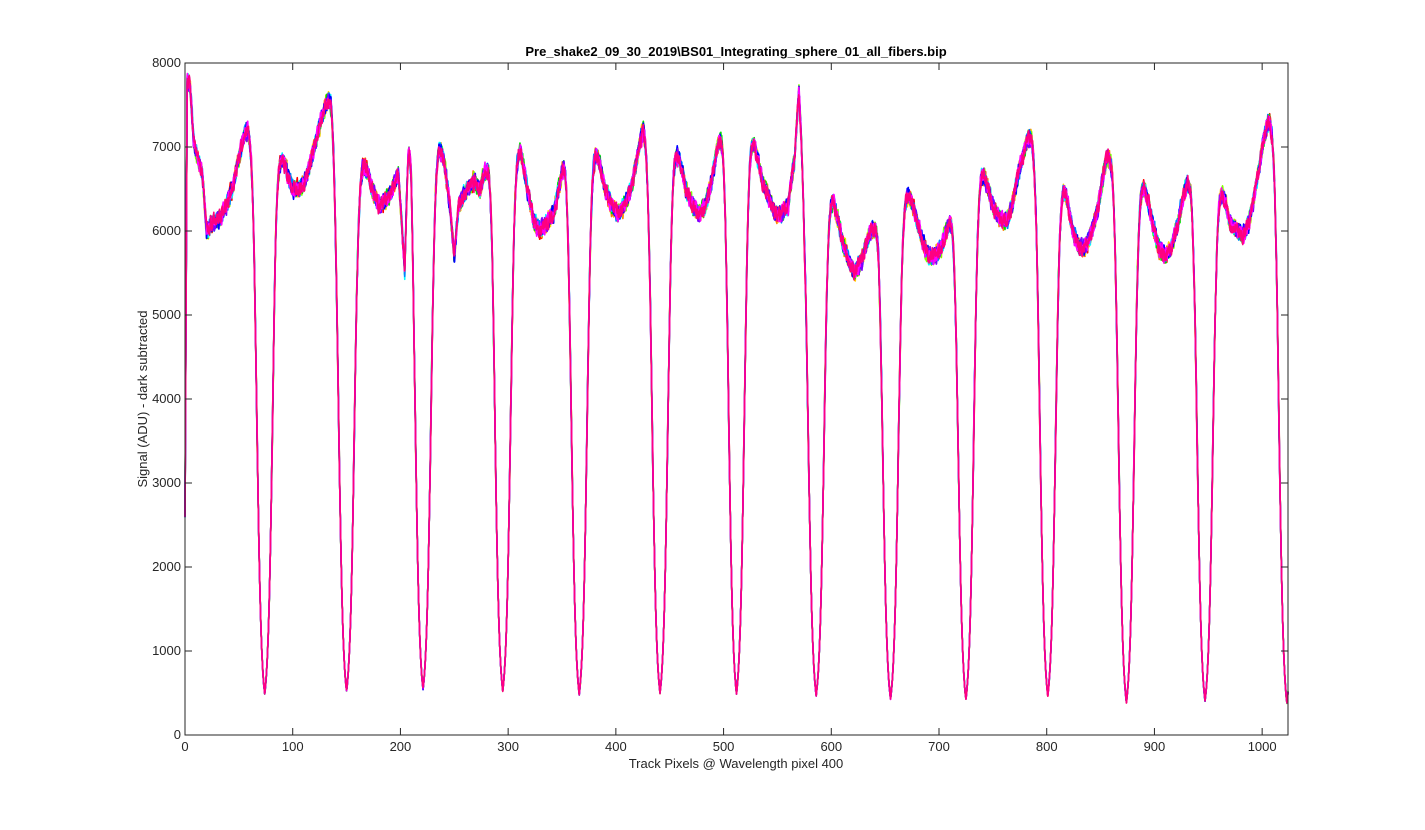 This screenshot has width=1425, height=830. What do you see at coordinates (616, 746) in the screenshot?
I see `x-tick-label: 400` at bounding box center [616, 746].